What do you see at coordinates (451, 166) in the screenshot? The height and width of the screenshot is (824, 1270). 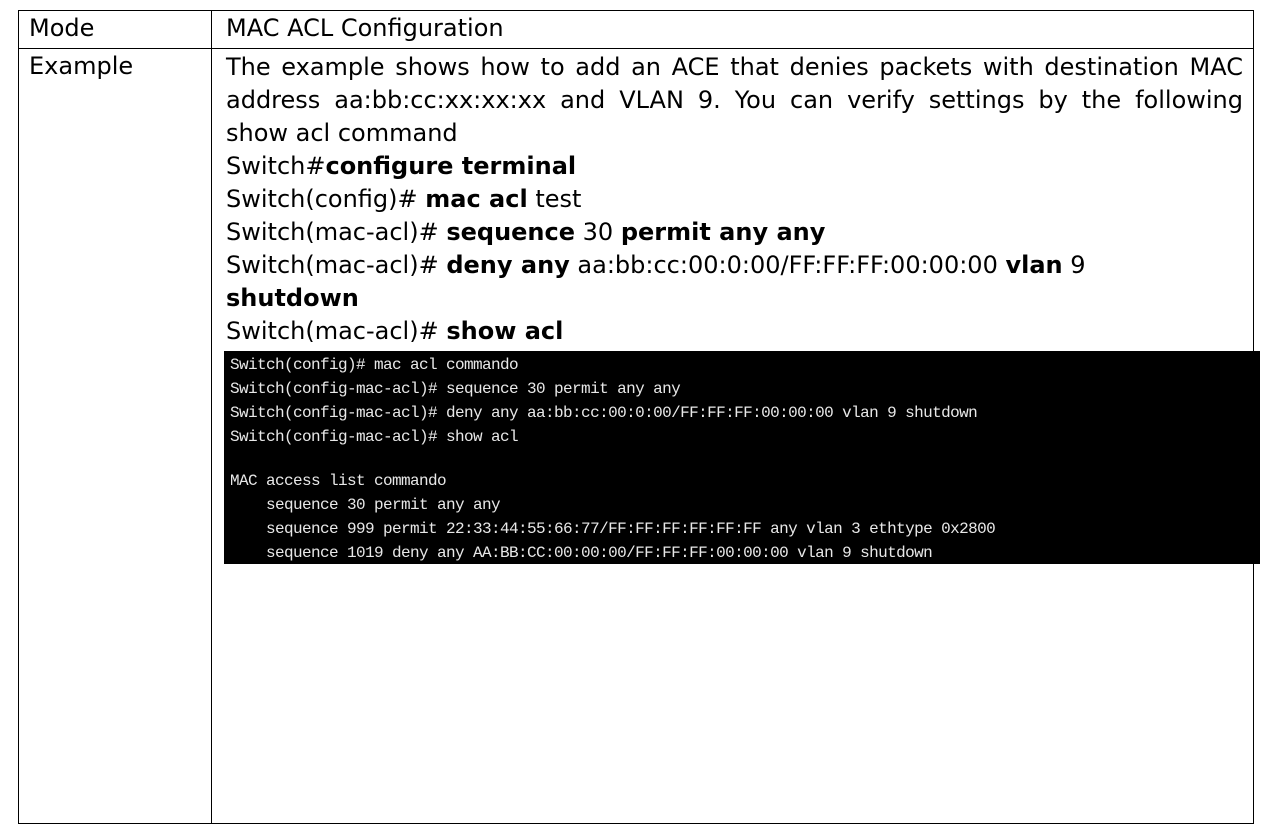 I see `command-keyword: configure terminal` at bounding box center [451, 166].